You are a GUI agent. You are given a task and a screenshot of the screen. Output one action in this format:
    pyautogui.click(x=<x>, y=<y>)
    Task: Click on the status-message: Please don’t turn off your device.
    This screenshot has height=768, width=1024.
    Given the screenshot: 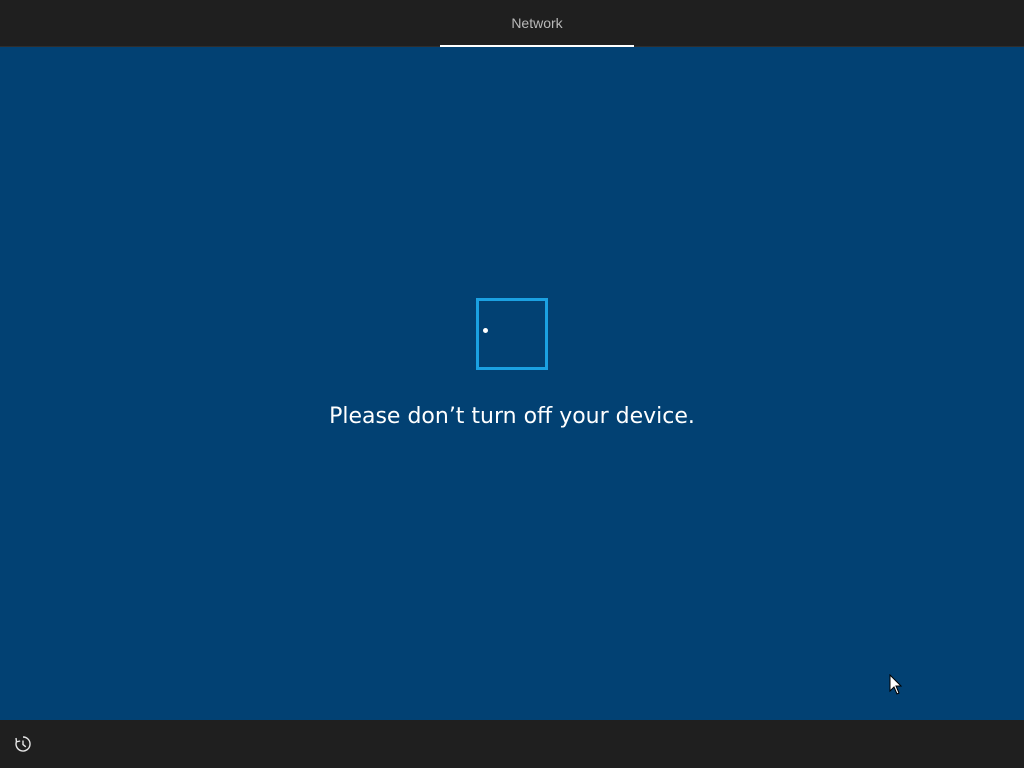 What is the action you would take?
    pyautogui.click(x=512, y=416)
    